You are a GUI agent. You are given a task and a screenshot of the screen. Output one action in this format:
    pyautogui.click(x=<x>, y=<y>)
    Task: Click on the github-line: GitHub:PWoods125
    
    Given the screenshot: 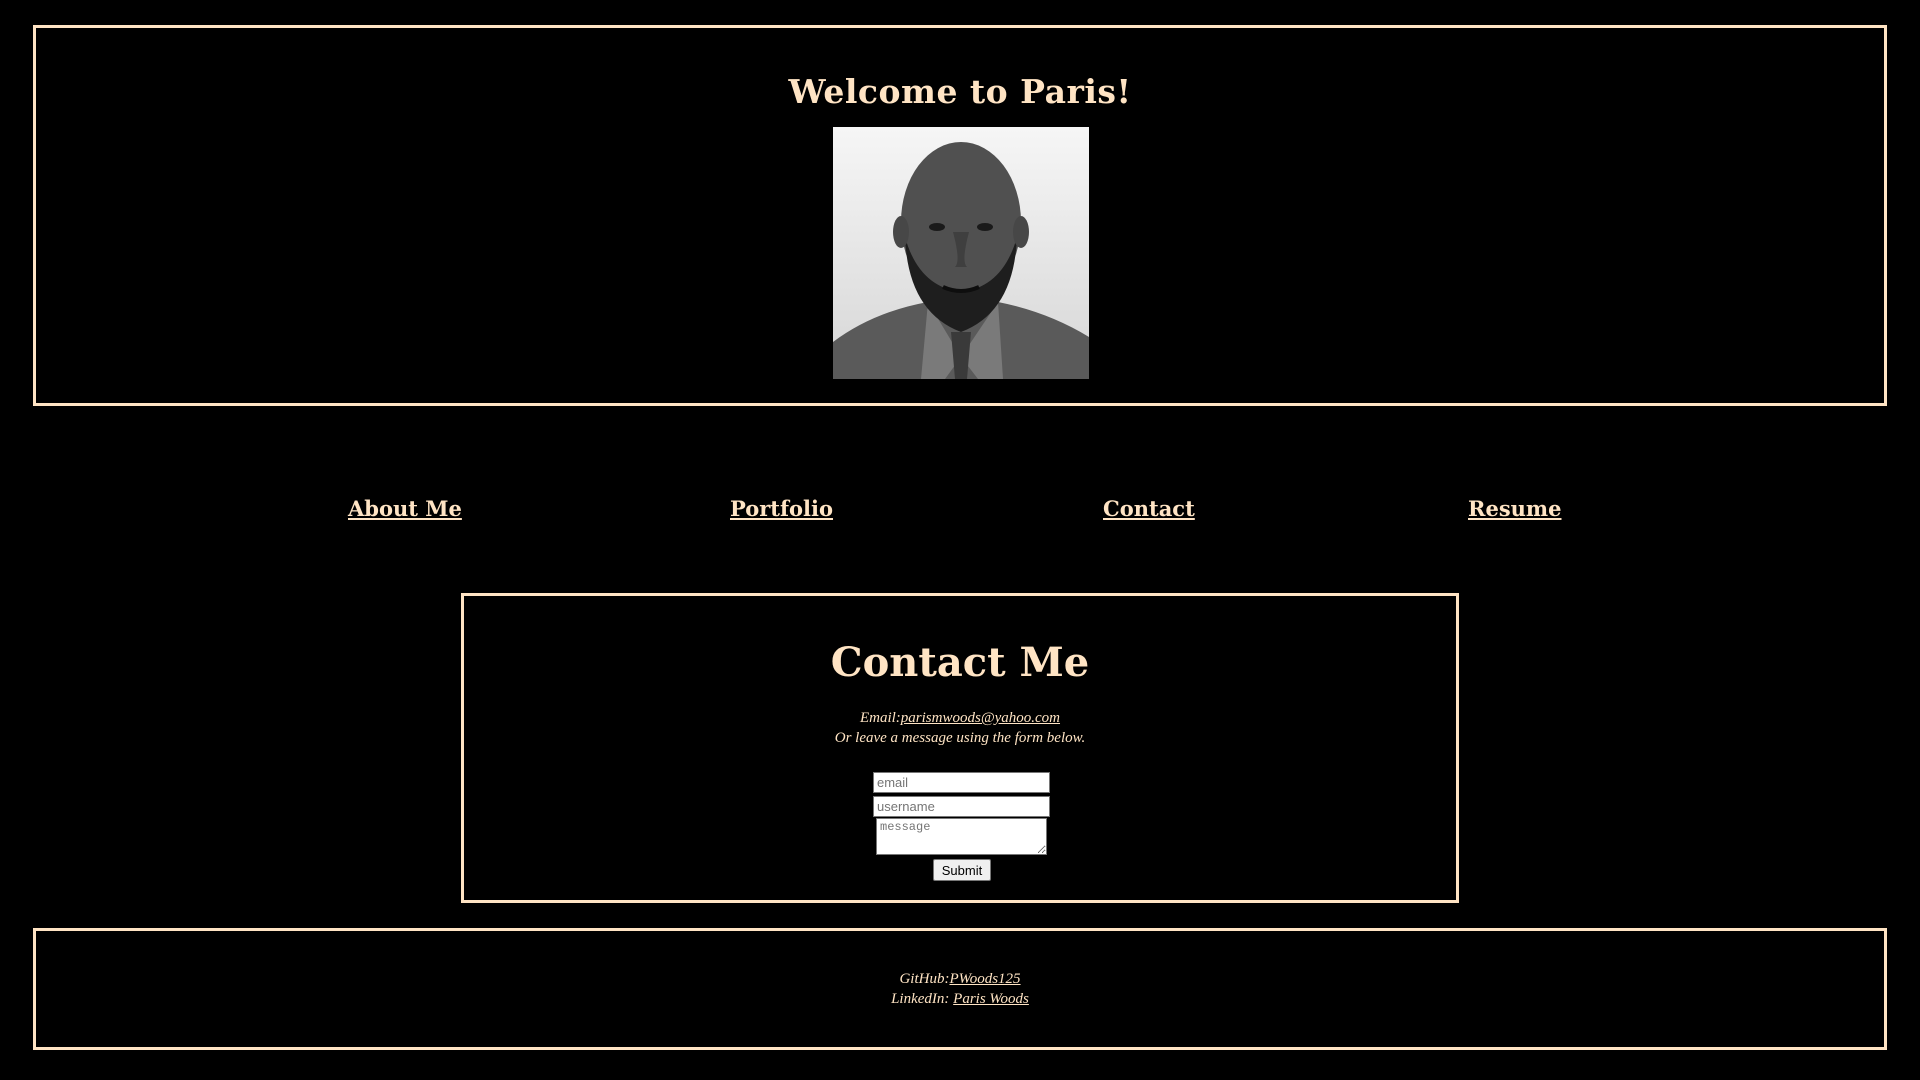 What is the action you would take?
    pyautogui.click(x=960, y=979)
    